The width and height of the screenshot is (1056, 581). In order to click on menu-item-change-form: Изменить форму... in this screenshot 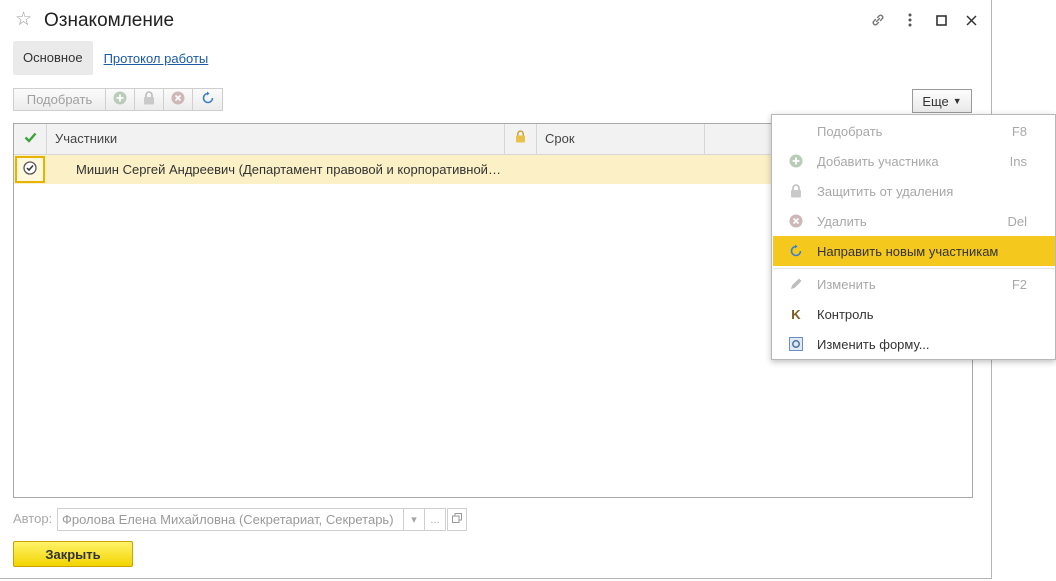, I will do `click(914, 344)`.